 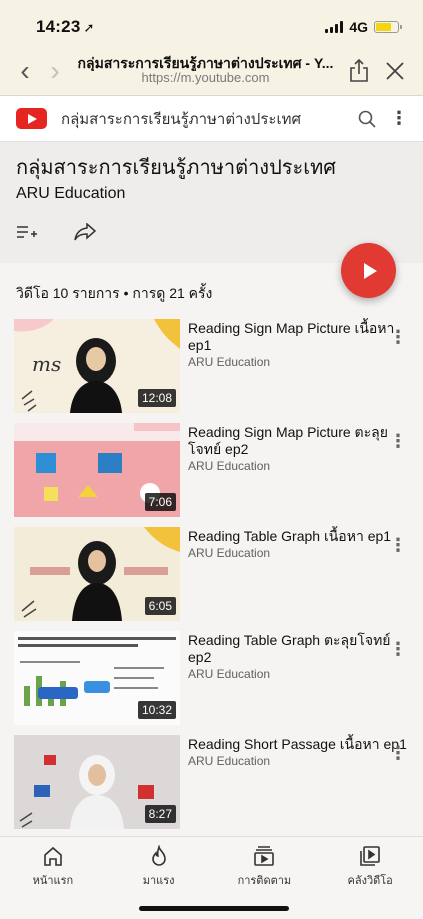 I want to click on subscriptions-icon, so click(x=264, y=856).